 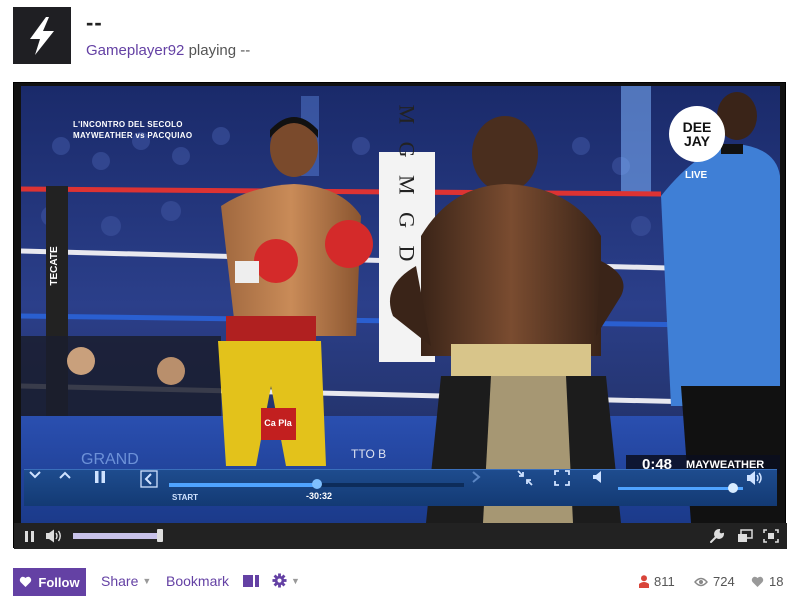 I want to click on deejay-logo: DEE JAY, so click(x=697, y=134).